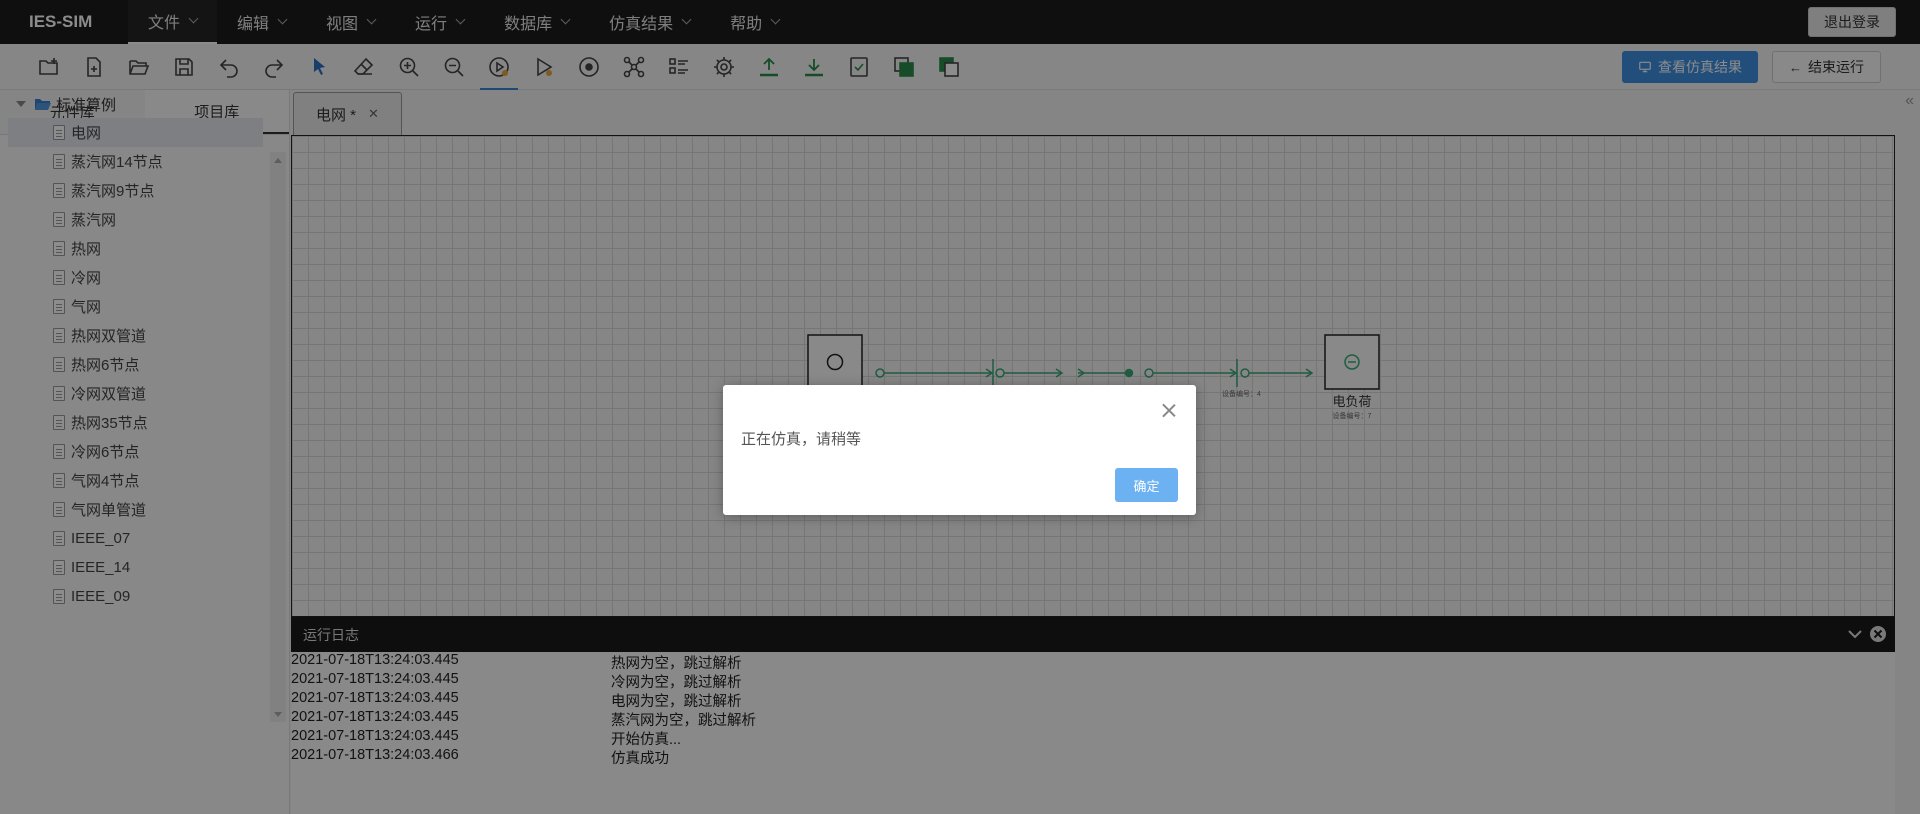 This screenshot has width=1920, height=814. Describe the element at coordinates (959, 450) in the screenshot. I see `simulation-dialog: 正在仿真，请稍等 确定` at that location.